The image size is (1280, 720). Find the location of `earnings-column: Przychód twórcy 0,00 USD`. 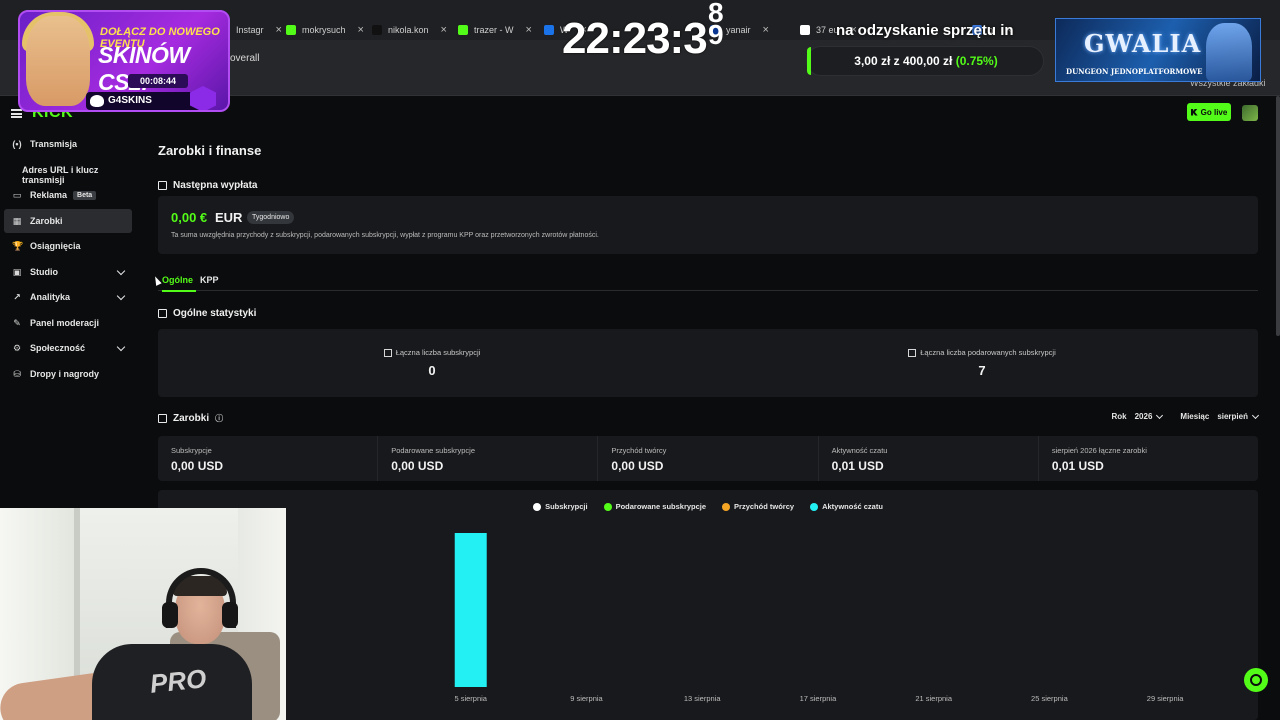

earnings-column: Przychód twórcy 0,00 USD is located at coordinates (708, 458).